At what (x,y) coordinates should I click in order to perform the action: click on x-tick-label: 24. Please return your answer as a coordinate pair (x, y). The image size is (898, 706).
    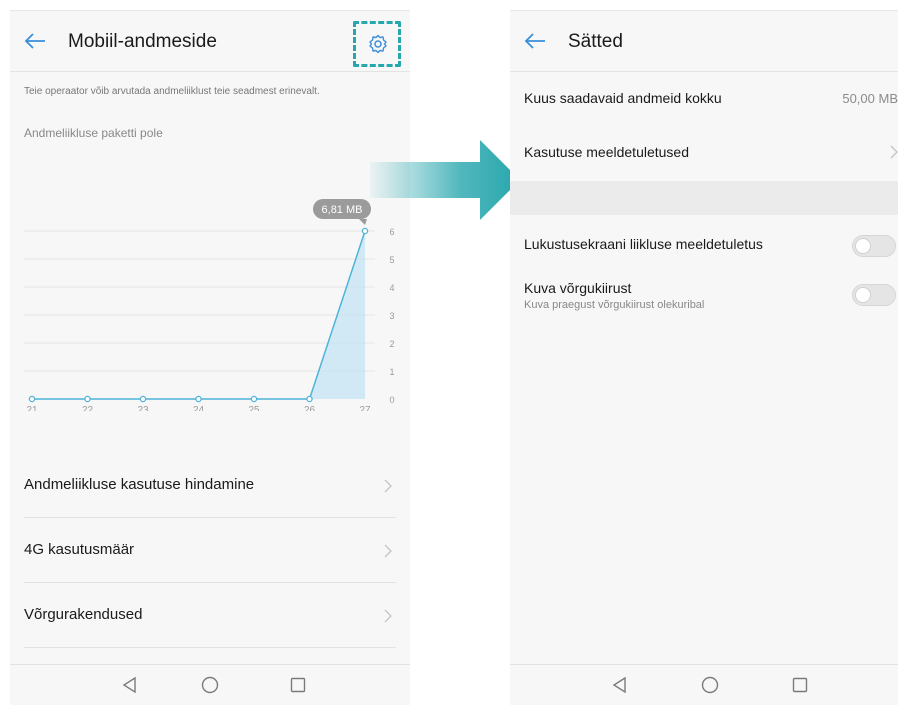
    Looking at the image, I should click on (199, 408).